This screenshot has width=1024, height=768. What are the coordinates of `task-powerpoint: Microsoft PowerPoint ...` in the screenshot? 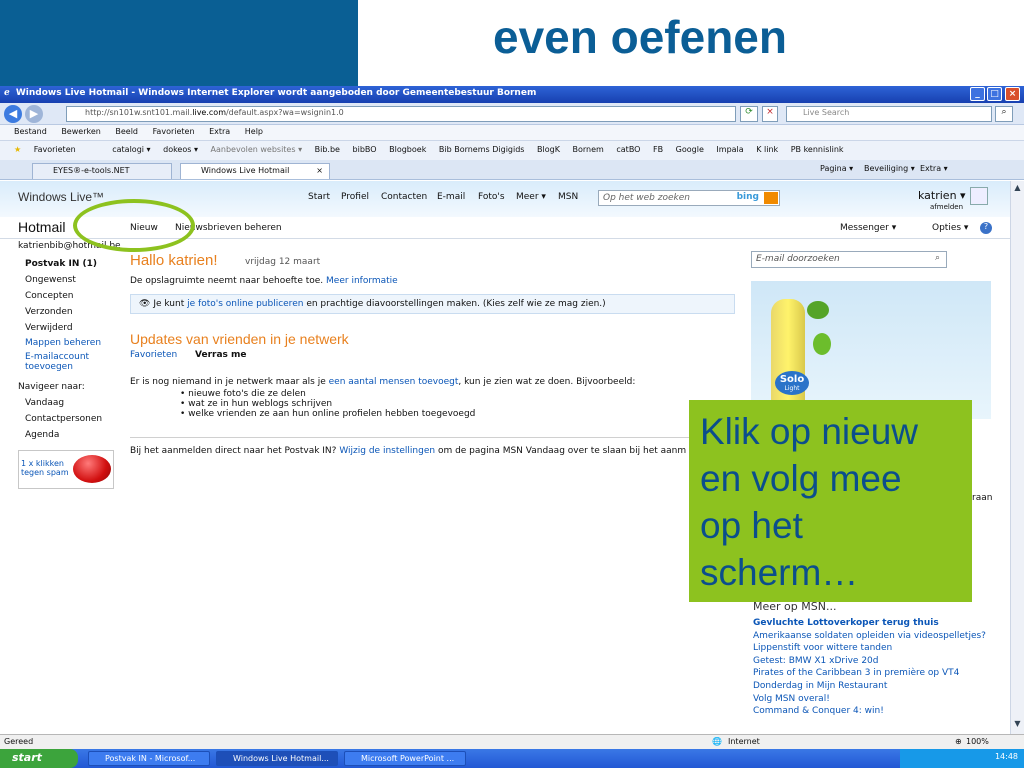 It's located at (405, 758).